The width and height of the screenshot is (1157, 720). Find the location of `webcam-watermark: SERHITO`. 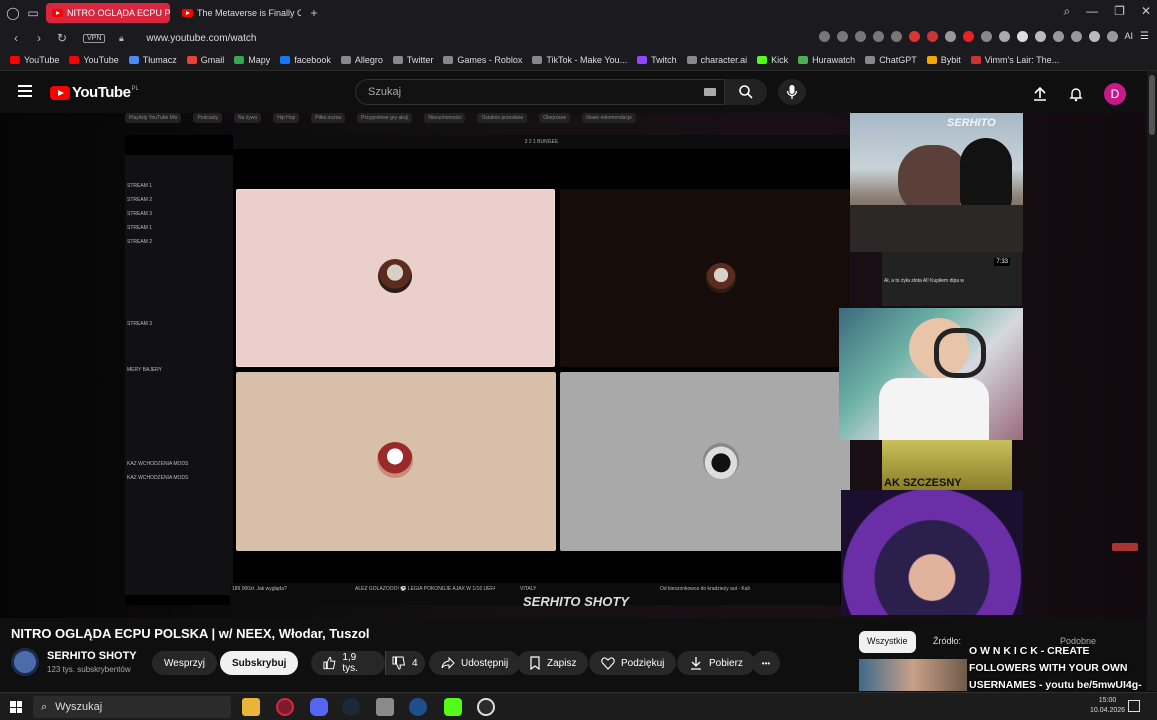

webcam-watermark: SERHITO is located at coordinates (971, 123).